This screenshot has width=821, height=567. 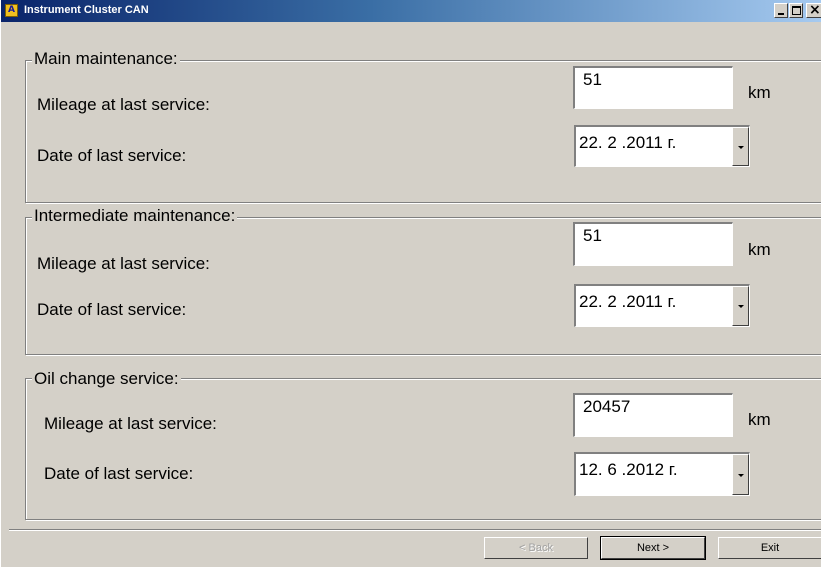 What do you see at coordinates (536, 548) in the screenshot?
I see `back-button: < Back` at bounding box center [536, 548].